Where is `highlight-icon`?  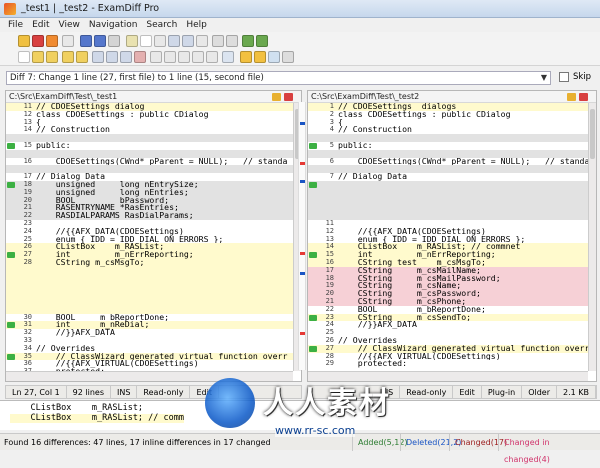
highlight-icon is located at coordinates (246, 57).